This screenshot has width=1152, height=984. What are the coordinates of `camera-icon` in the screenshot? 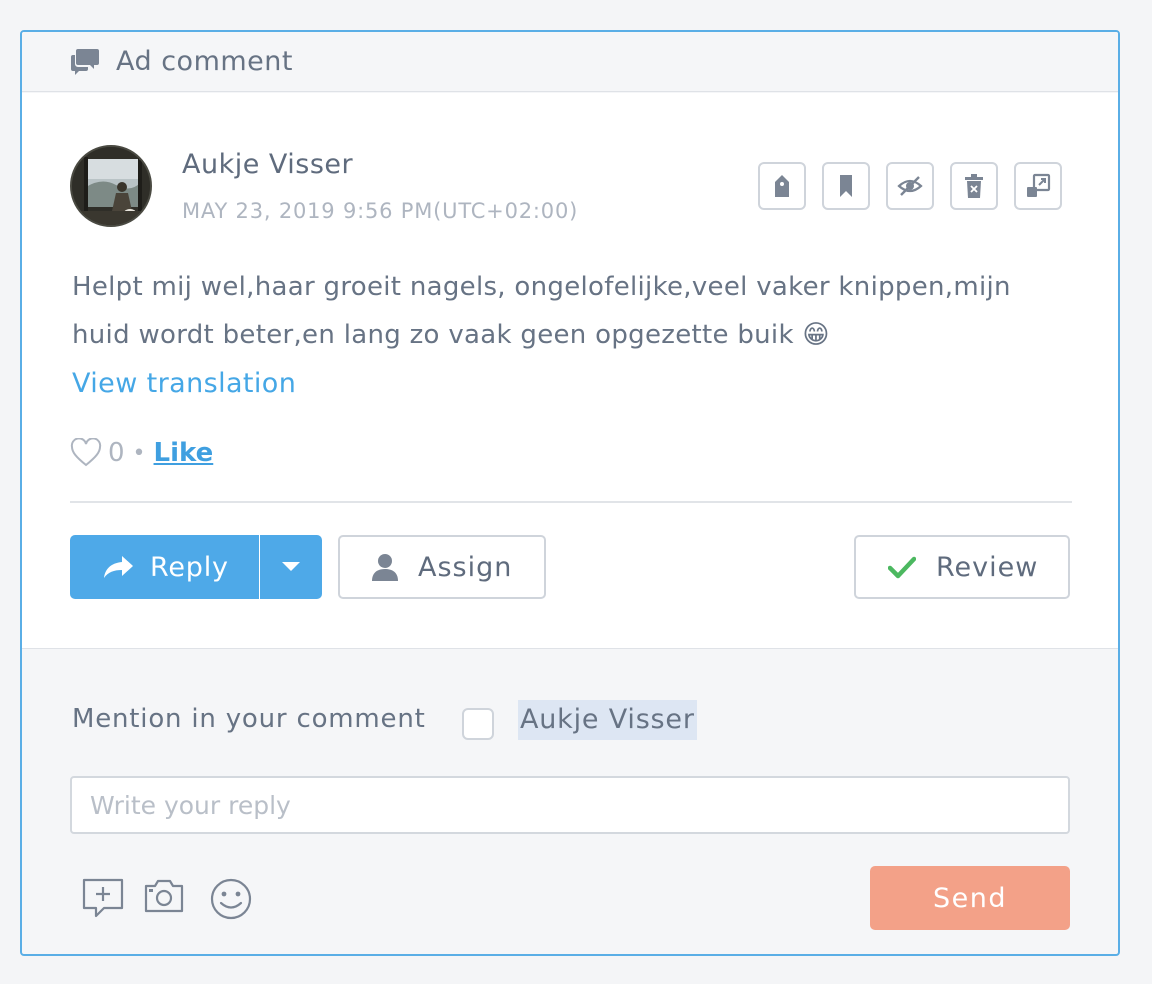 It's located at (164, 896).